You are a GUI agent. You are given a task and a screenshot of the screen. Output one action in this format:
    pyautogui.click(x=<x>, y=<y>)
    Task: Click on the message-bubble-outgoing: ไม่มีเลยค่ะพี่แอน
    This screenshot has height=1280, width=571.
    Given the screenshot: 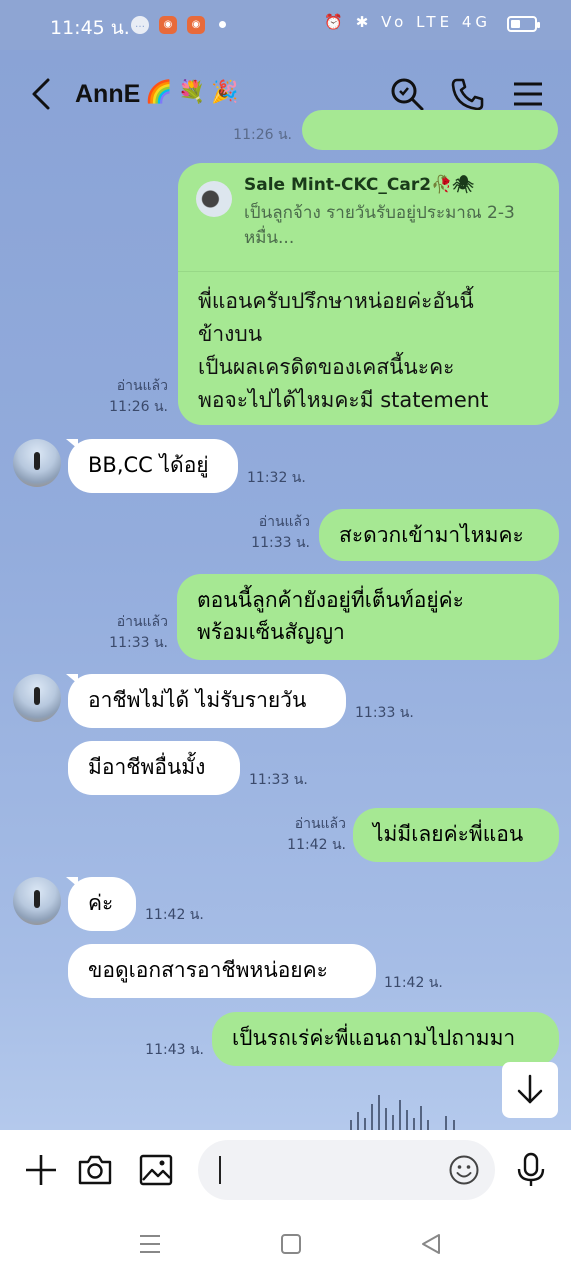 What is the action you would take?
    pyautogui.click(x=456, y=835)
    